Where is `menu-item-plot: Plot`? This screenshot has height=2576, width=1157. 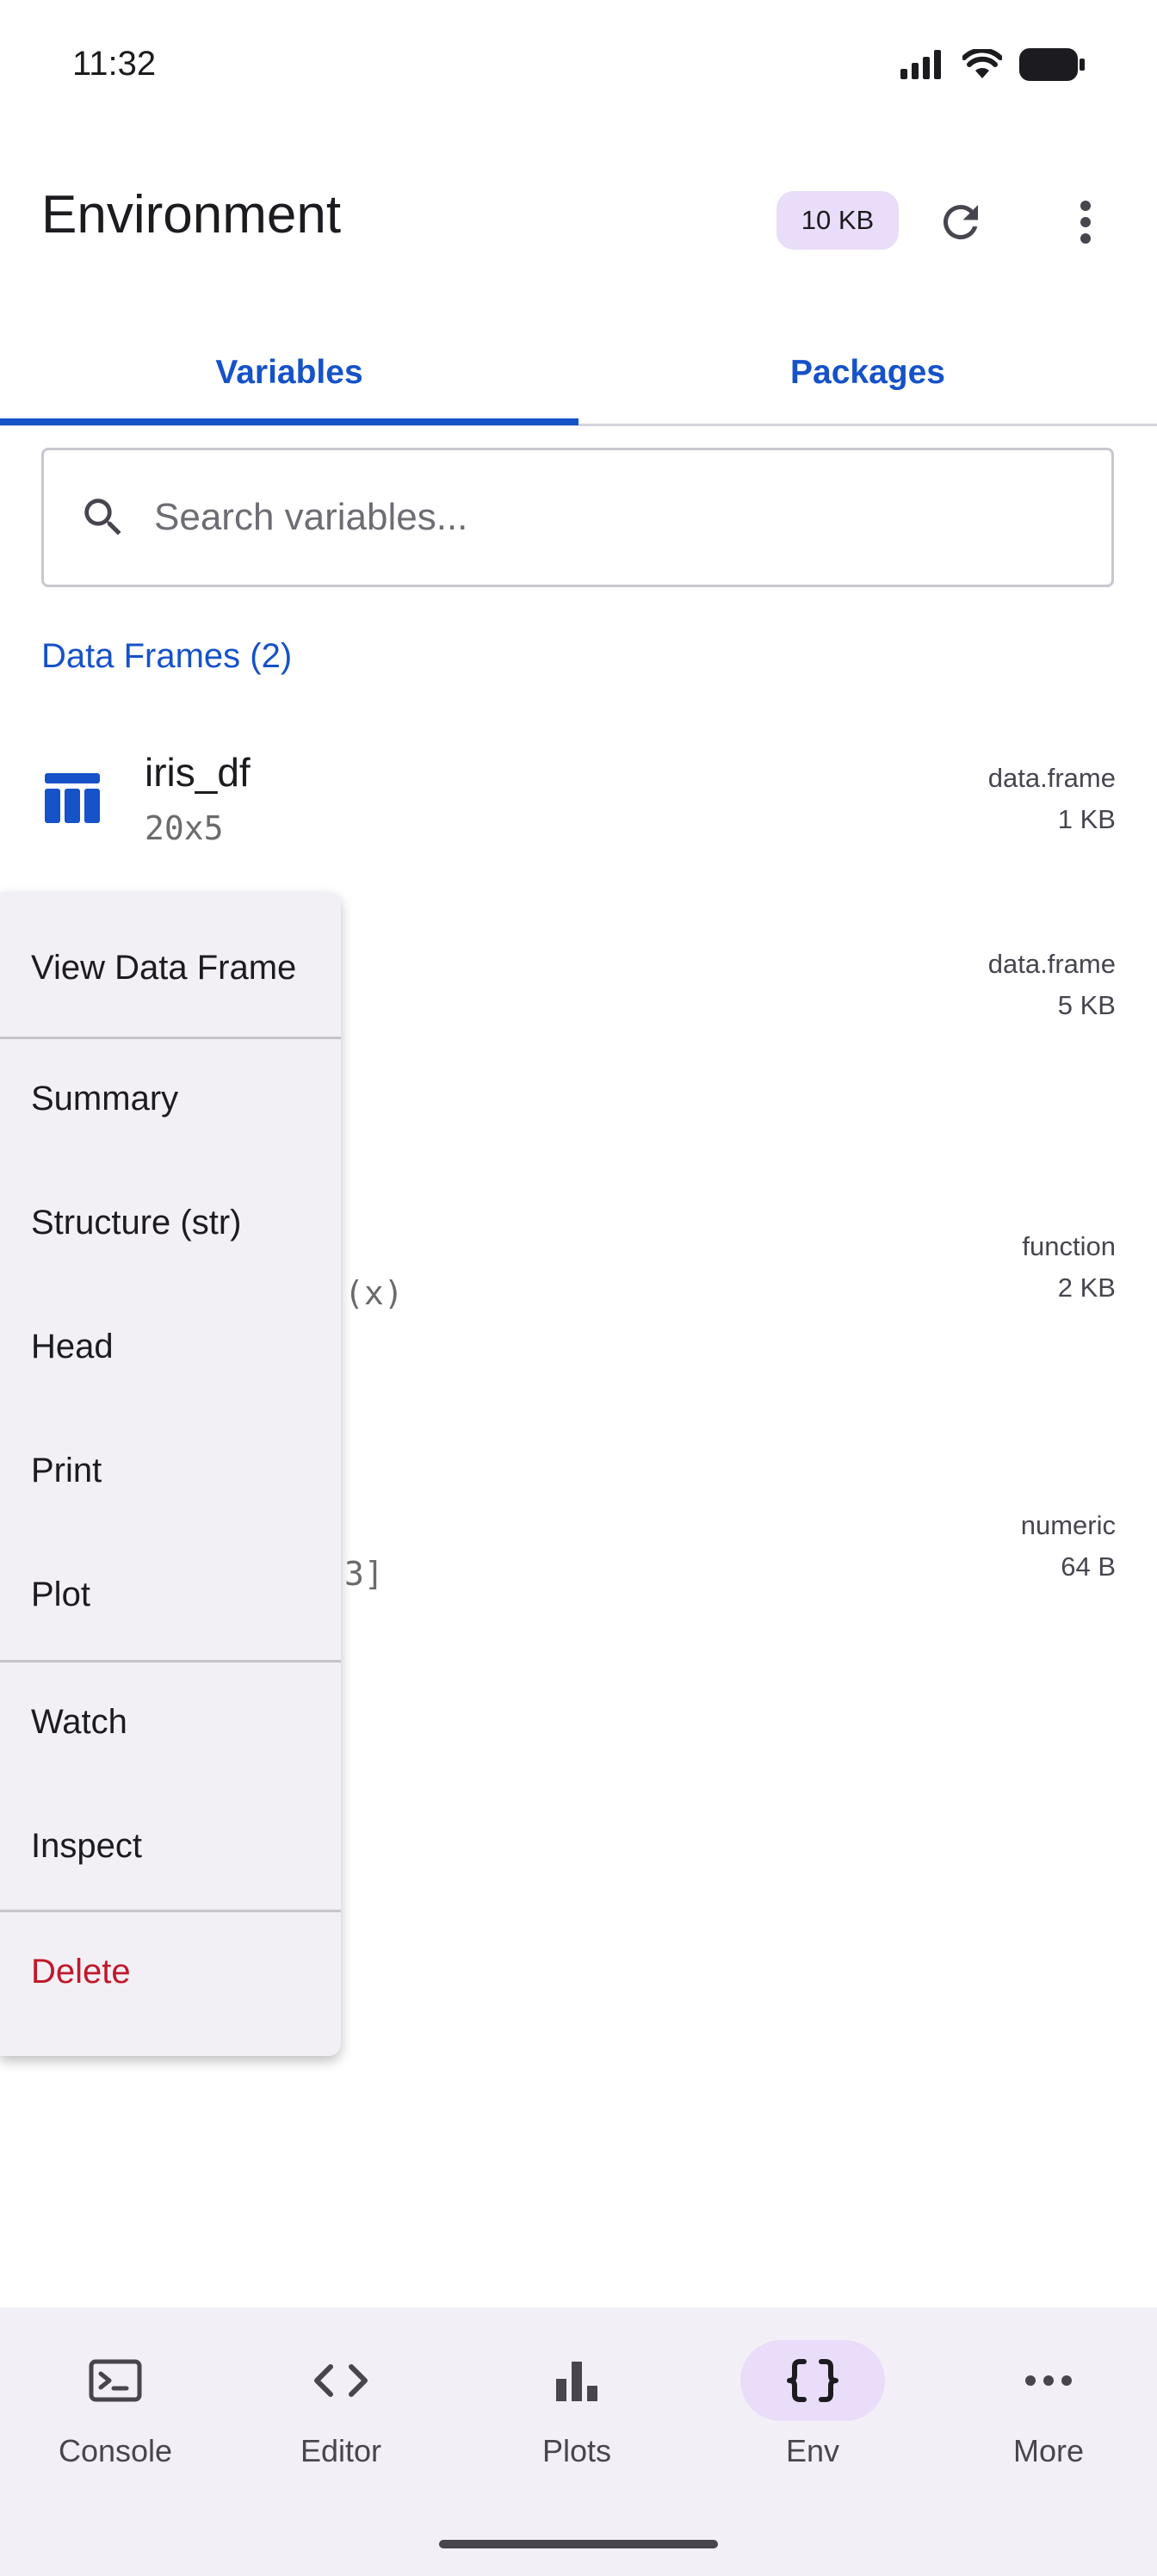 menu-item-plot: Plot is located at coordinates (60, 1595).